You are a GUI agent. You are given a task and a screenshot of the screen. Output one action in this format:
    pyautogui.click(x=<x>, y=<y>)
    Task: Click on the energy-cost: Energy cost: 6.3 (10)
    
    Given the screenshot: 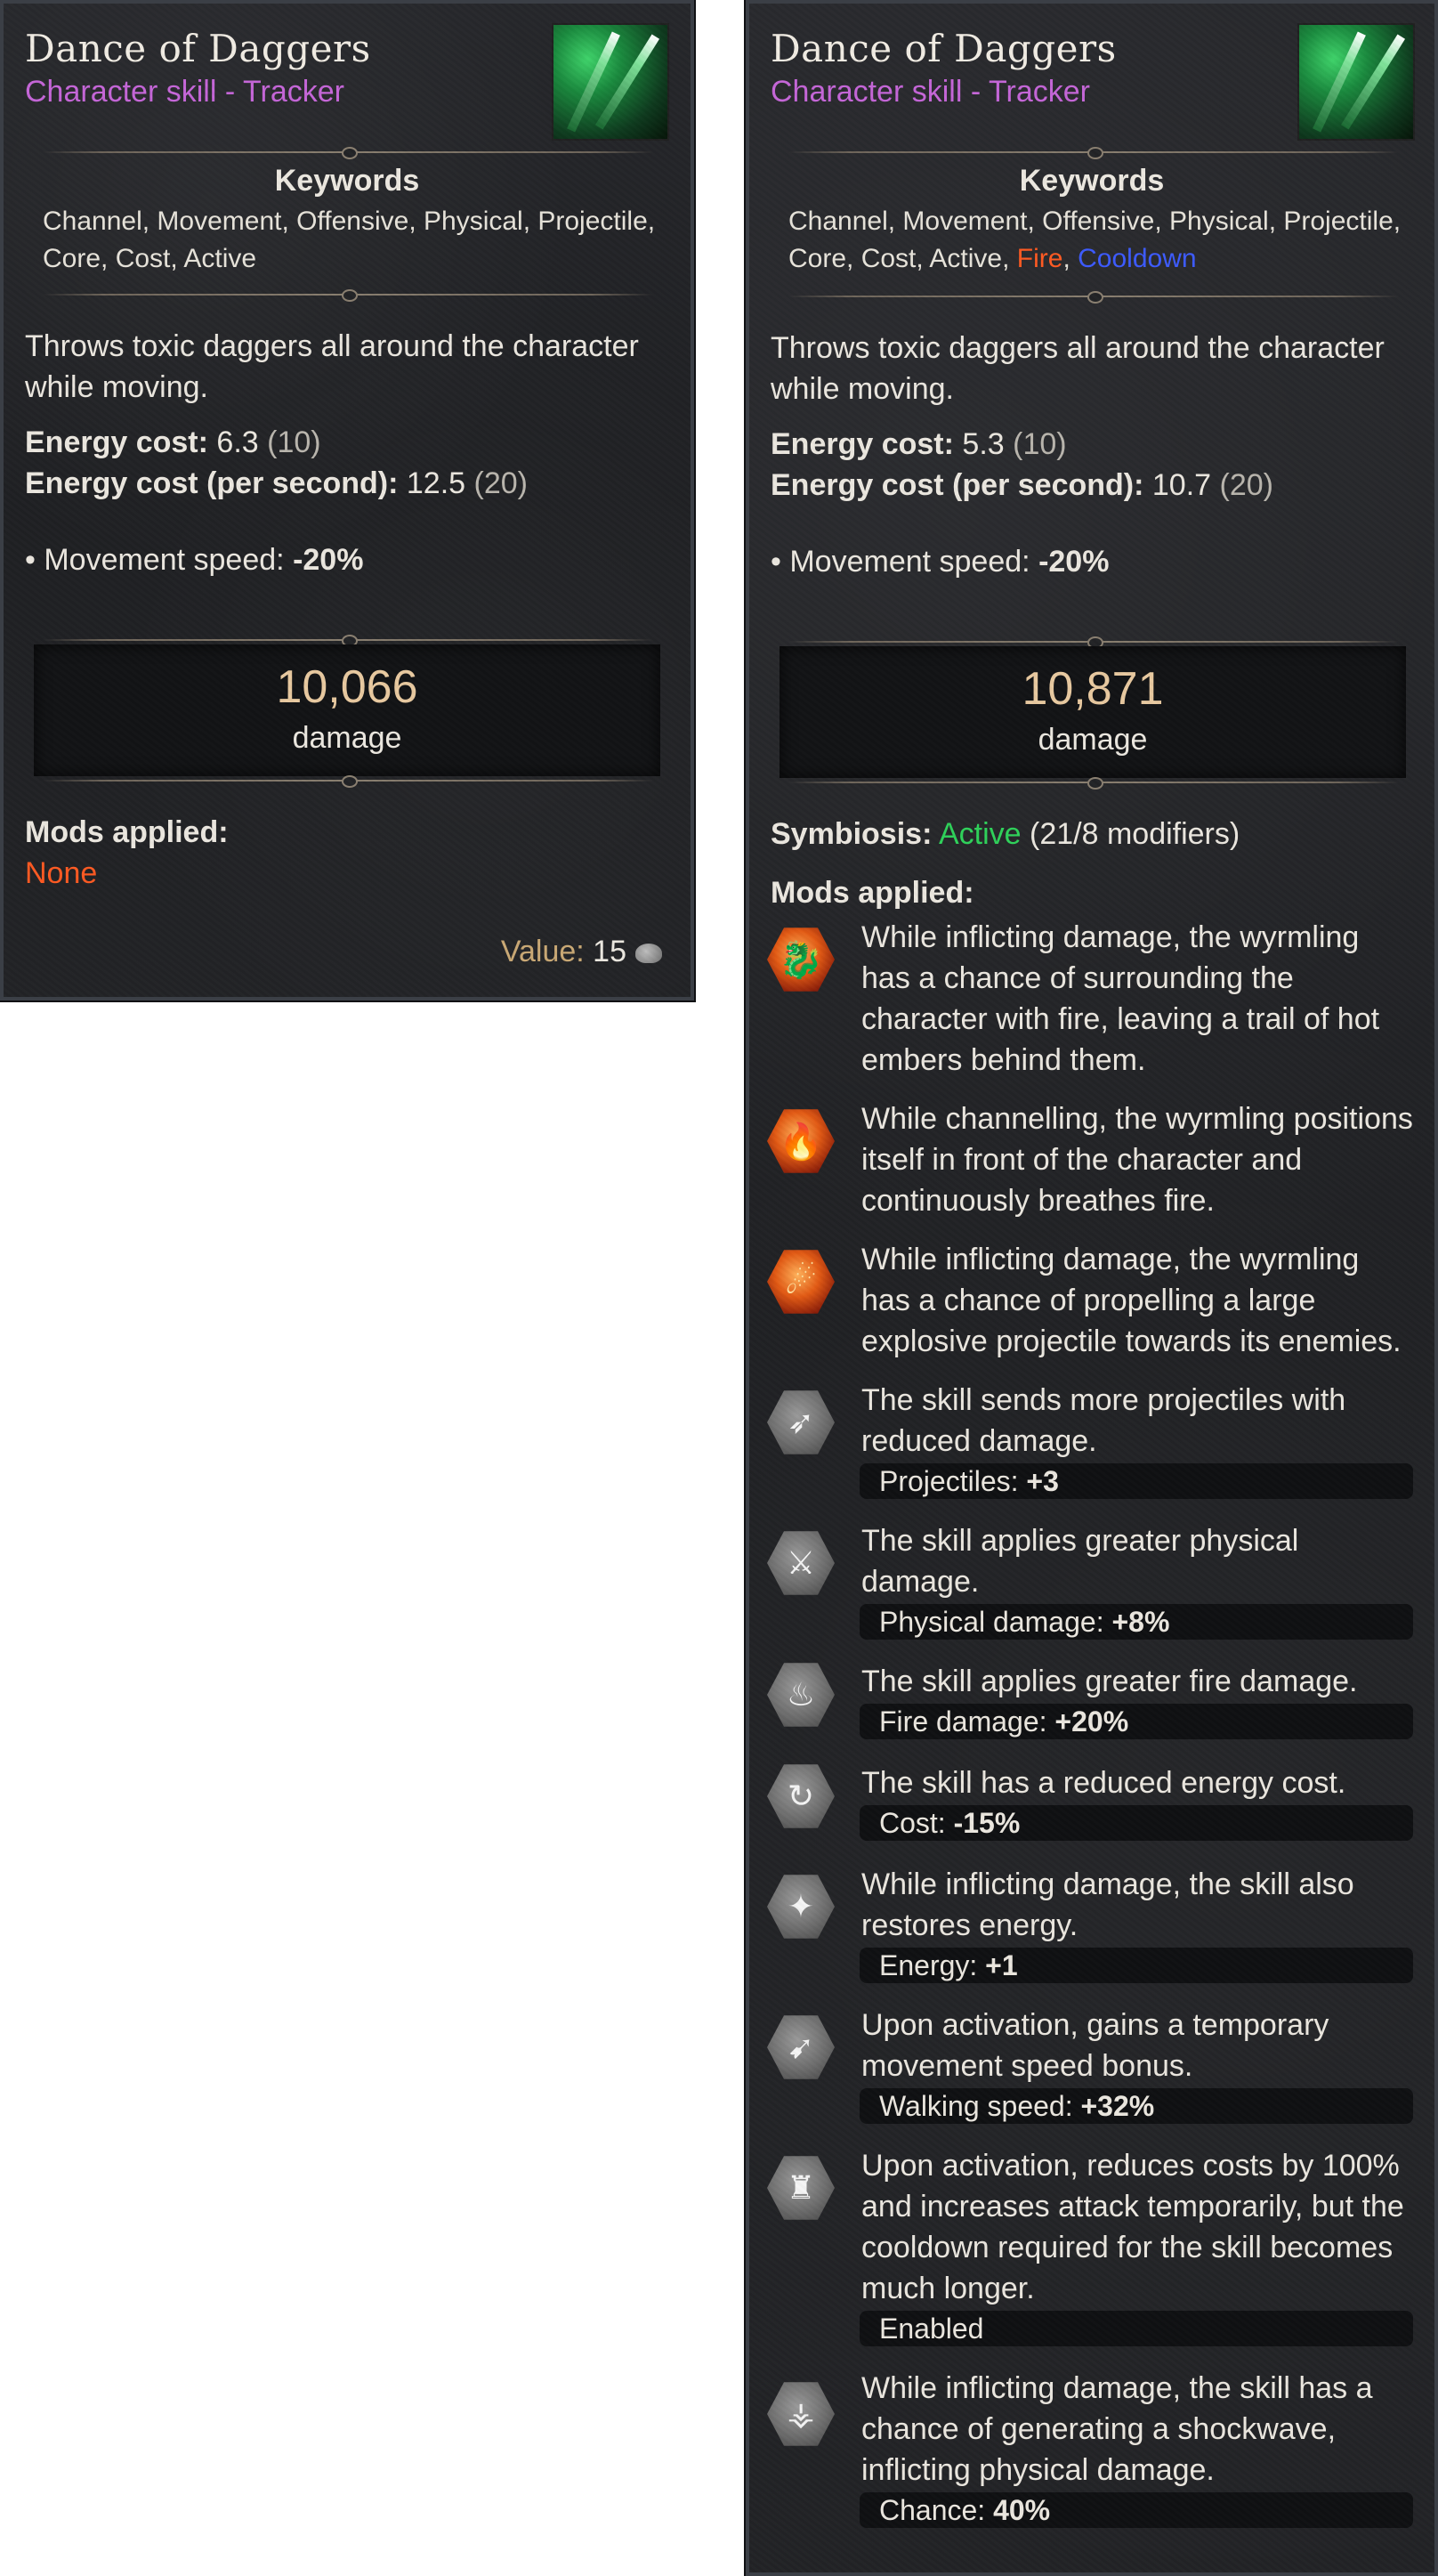 What is the action you would take?
    pyautogui.click(x=173, y=442)
    